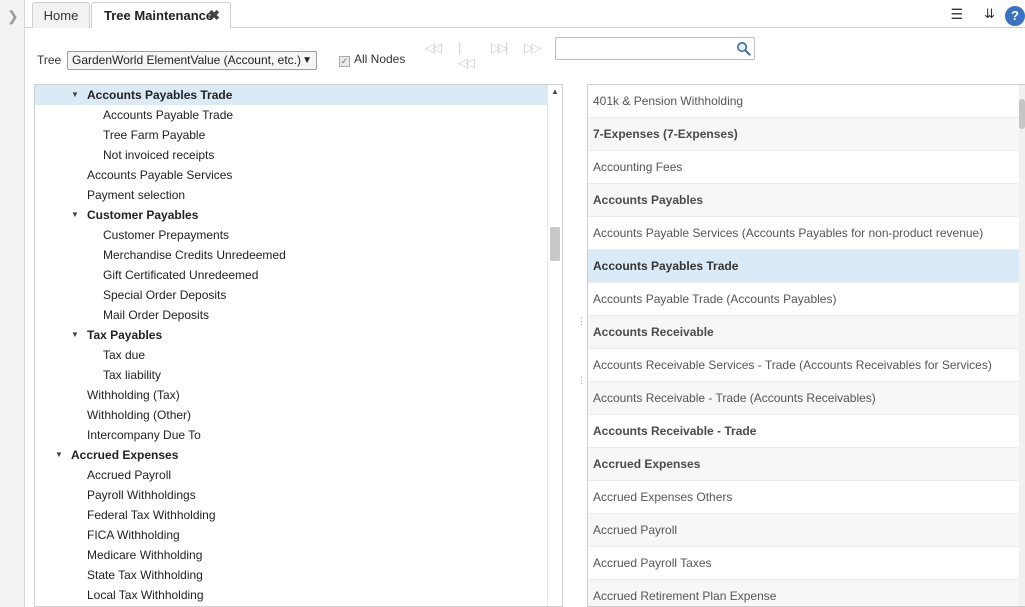  I want to click on list-item: Accrued Retirement Plan Expense, so click(804, 593).